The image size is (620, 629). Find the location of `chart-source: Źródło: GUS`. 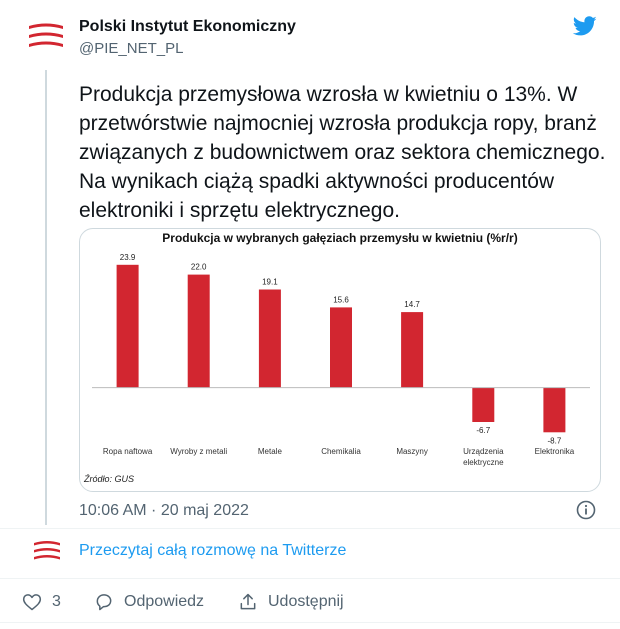

chart-source: Źródło: GUS is located at coordinates (109, 479).